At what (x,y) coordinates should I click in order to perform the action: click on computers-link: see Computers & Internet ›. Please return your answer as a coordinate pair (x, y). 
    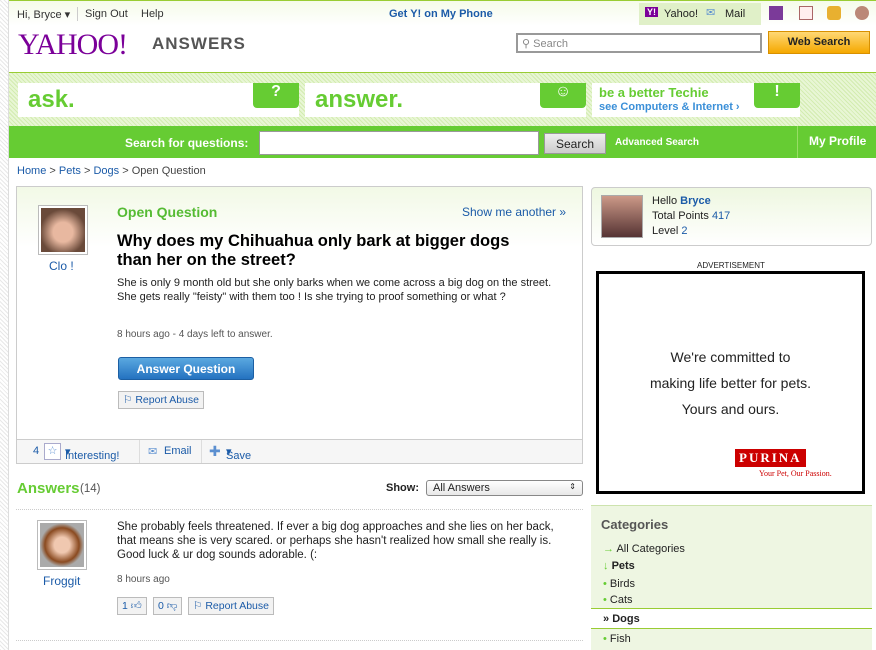
    Looking at the image, I should click on (669, 107).